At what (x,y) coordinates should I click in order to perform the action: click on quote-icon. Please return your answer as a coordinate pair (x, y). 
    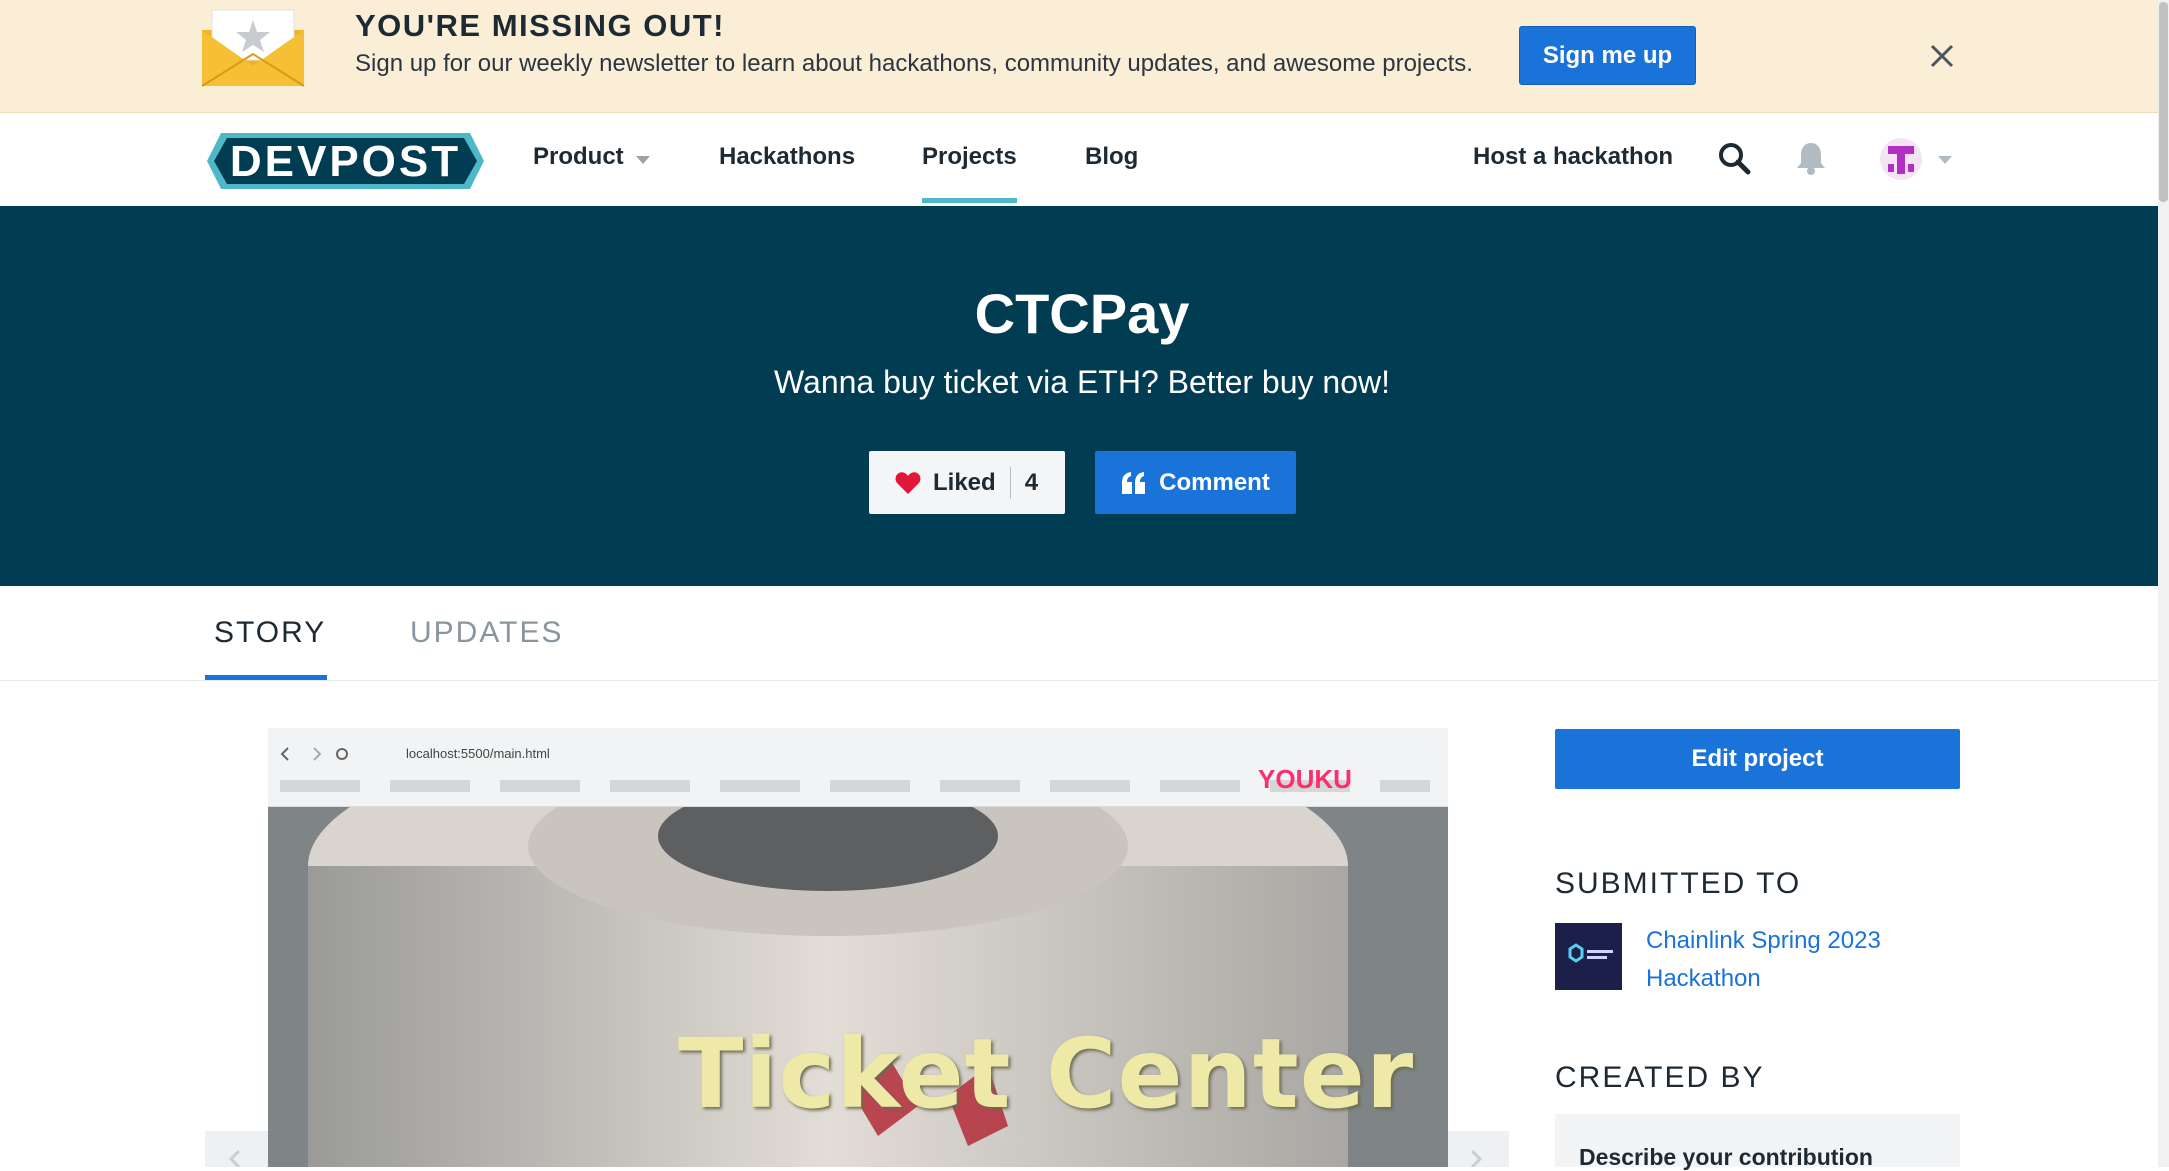
    Looking at the image, I should click on (1134, 482).